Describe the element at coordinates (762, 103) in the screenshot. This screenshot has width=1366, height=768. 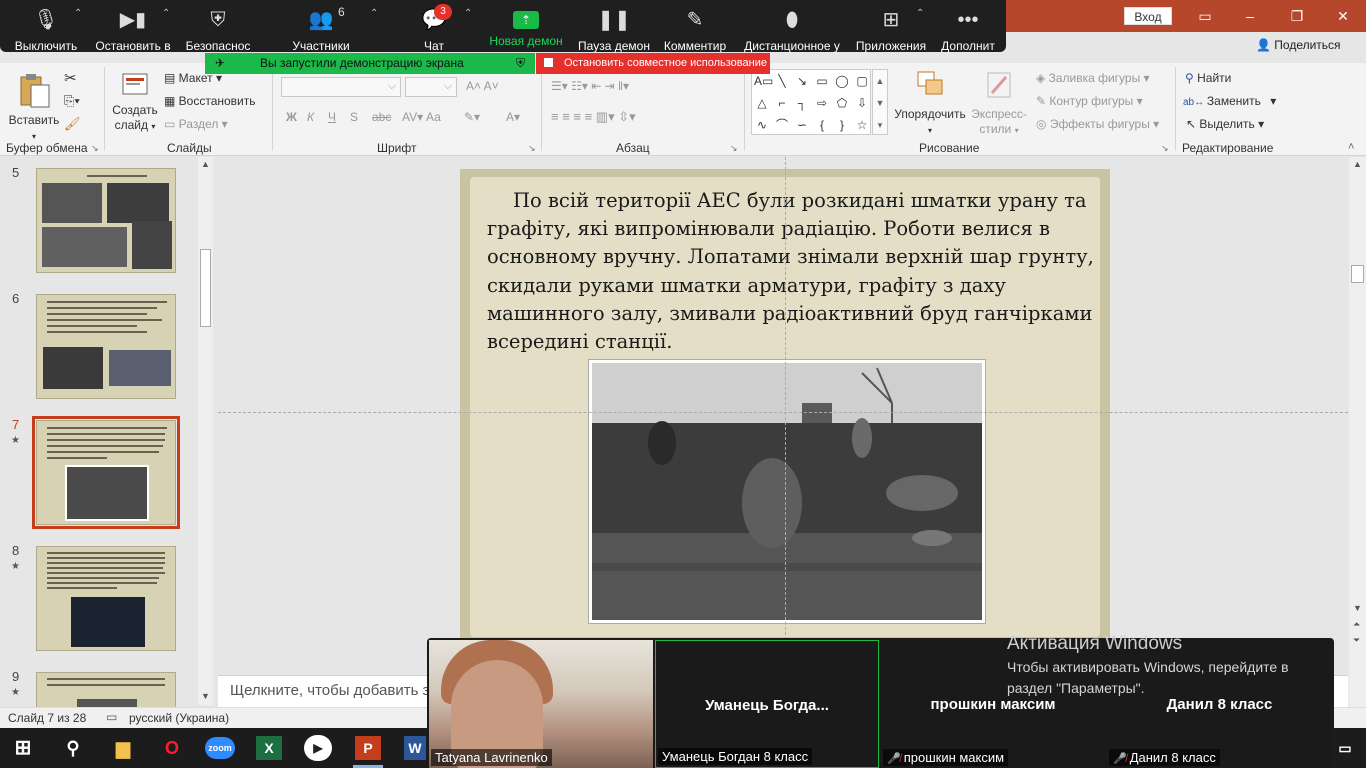
I see `triangle-shape-icon: △` at that location.